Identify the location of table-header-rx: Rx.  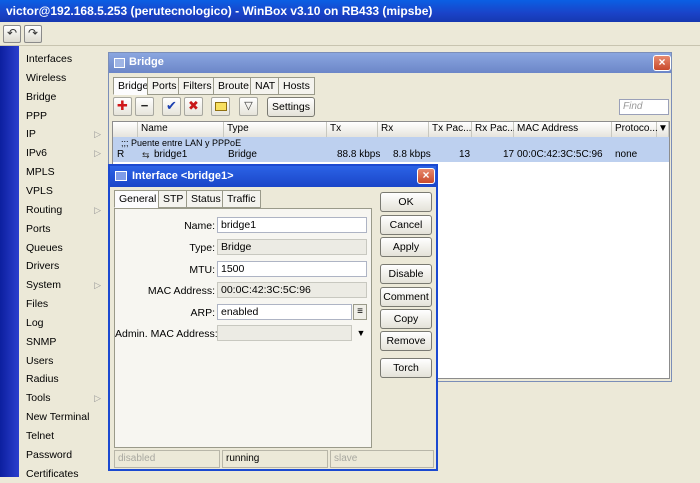
(403, 129).